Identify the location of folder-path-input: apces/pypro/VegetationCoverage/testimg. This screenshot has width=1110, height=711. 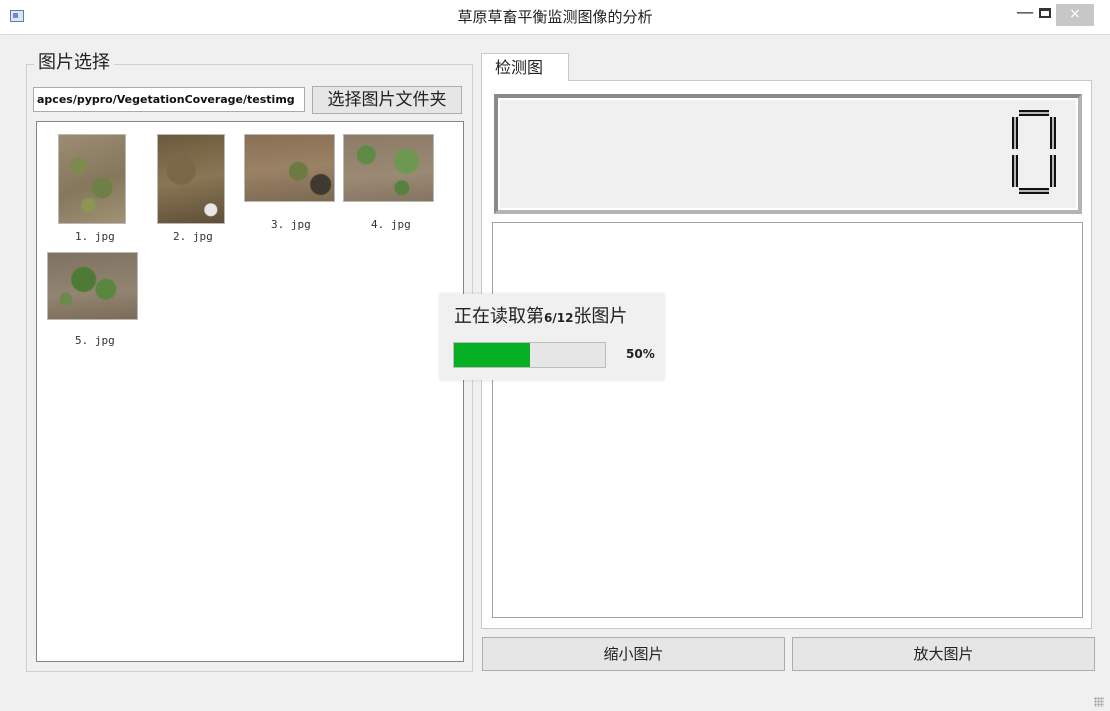
(169, 99).